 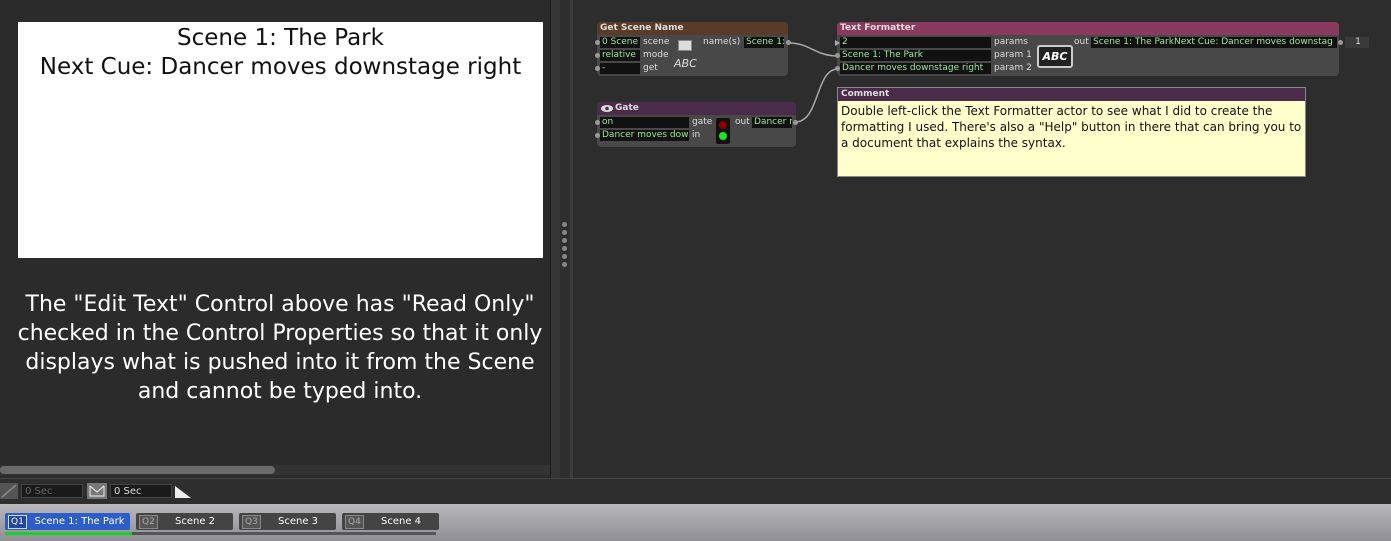 I want to click on params-label: params, so click(x=1011, y=42).